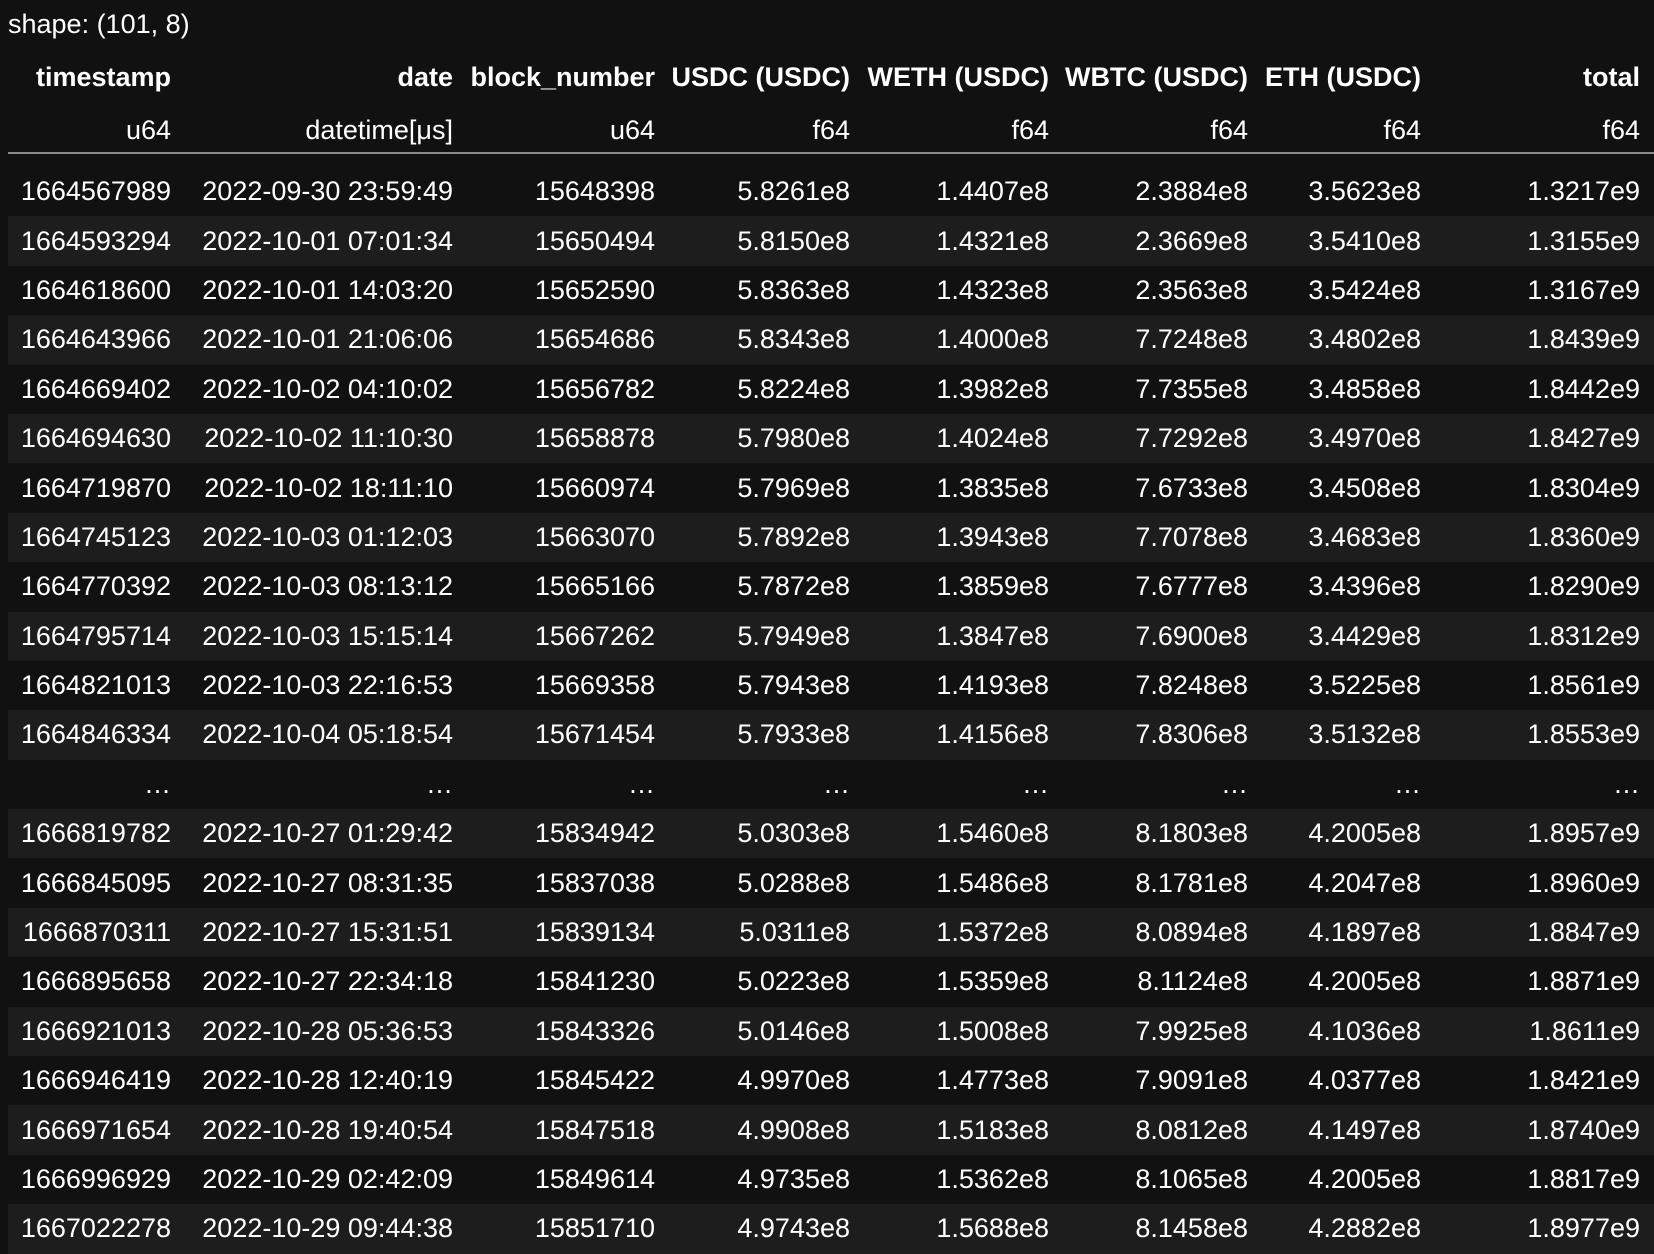 The image size is (1654, 1254). Describe the element at coordinates (562, 76) in the screenshot. I see `column-header-block-number: block_number` at that location.